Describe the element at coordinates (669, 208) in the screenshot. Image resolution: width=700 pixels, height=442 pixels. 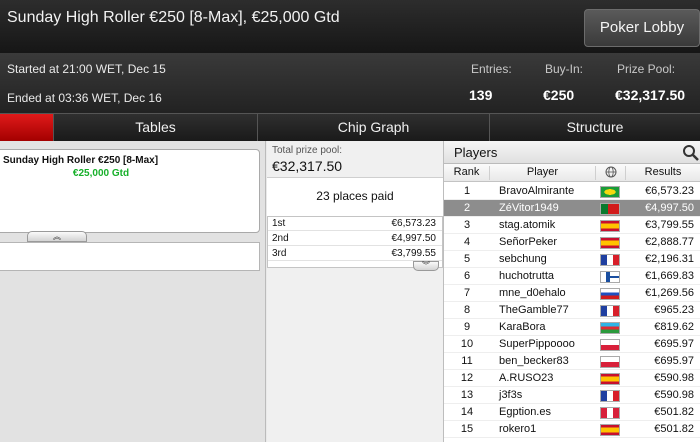
I see `player-result: €4,997.50` at that location.